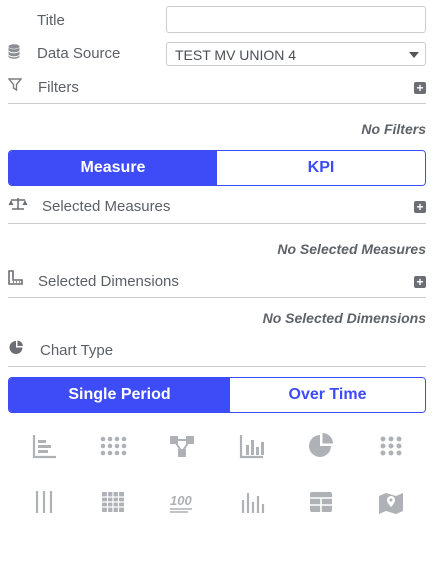 Image resolution: width=434 pixels, height=578 pixels. I want to click on map-icon, so click(391, 502).